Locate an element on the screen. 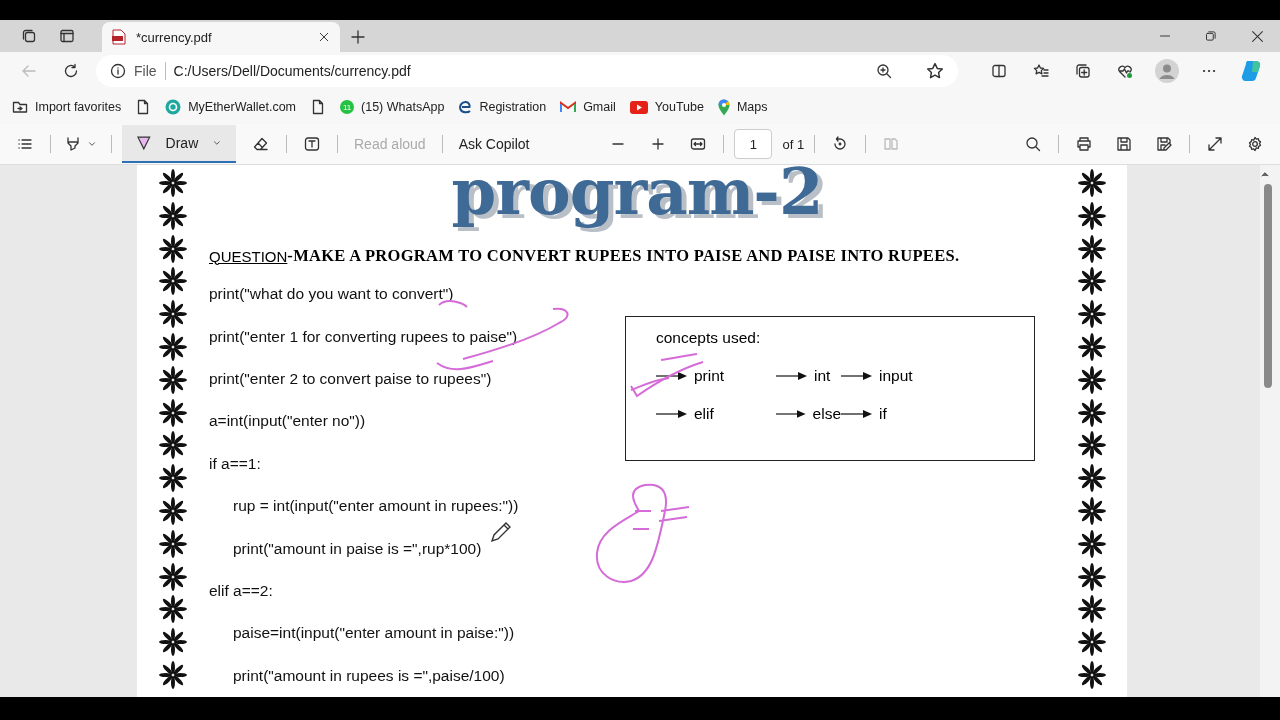  scrollbar-thumb is located at coordinates (1268, 286).